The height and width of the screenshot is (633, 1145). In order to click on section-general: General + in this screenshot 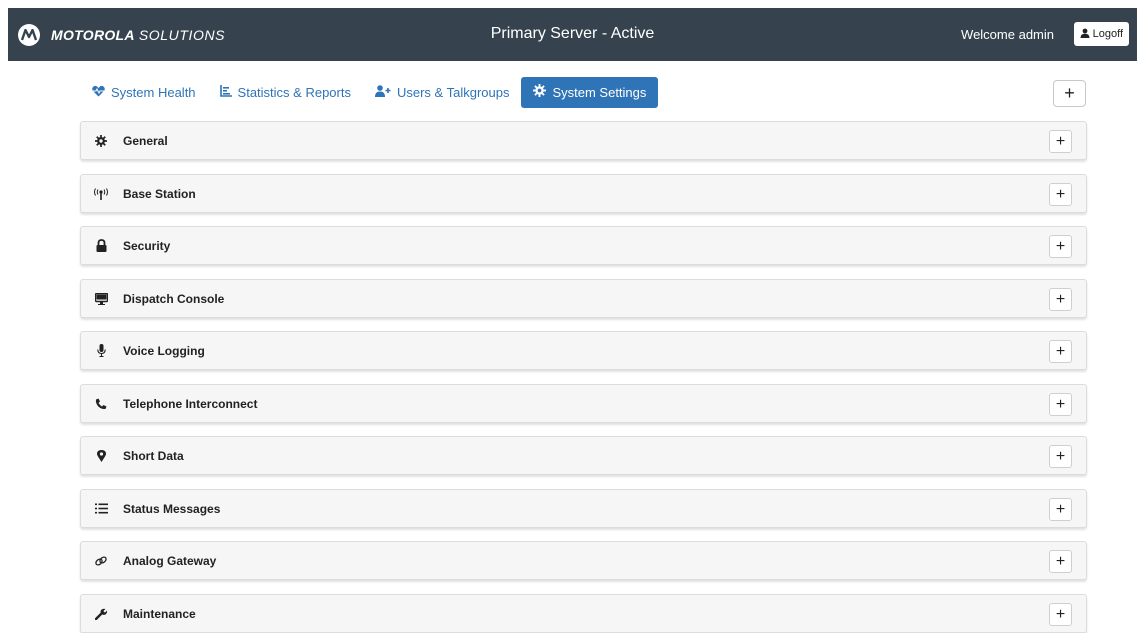, I will do `click(583, 140)`.